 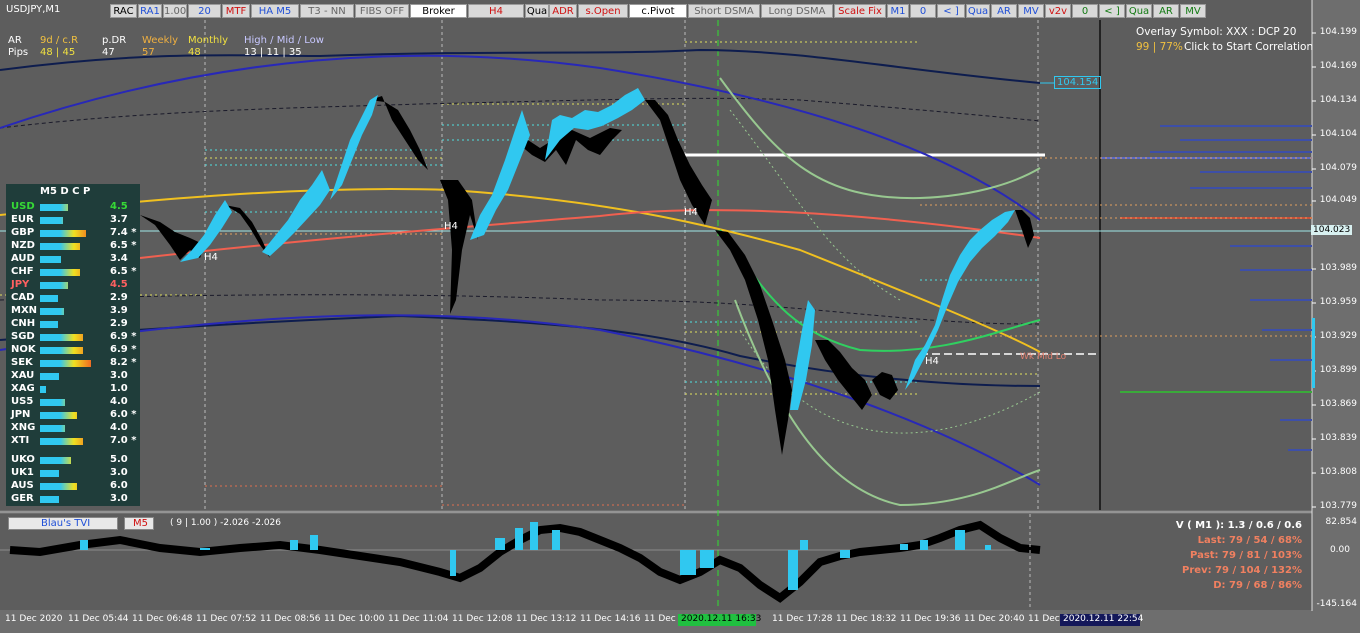 What do you see at coordinates (1338, 168) in the screenshot?
I see `price-tick-label: 104.079` at bounding box center [1338, 168].